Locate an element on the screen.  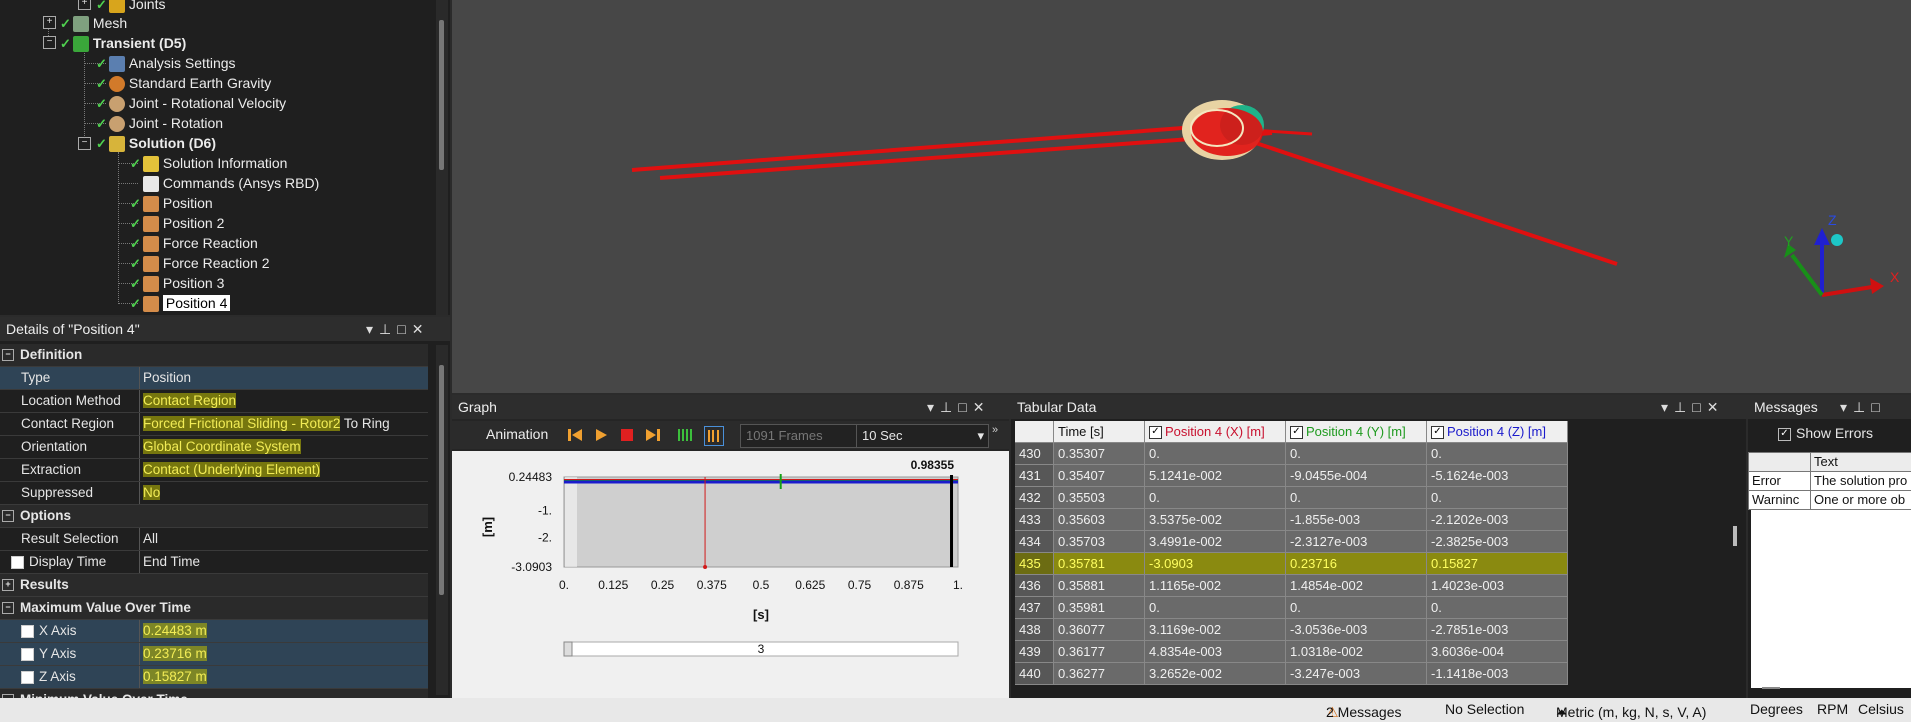
tabular-window-controls: ▾⊥□✕ is located at coordinates (1692, 407).